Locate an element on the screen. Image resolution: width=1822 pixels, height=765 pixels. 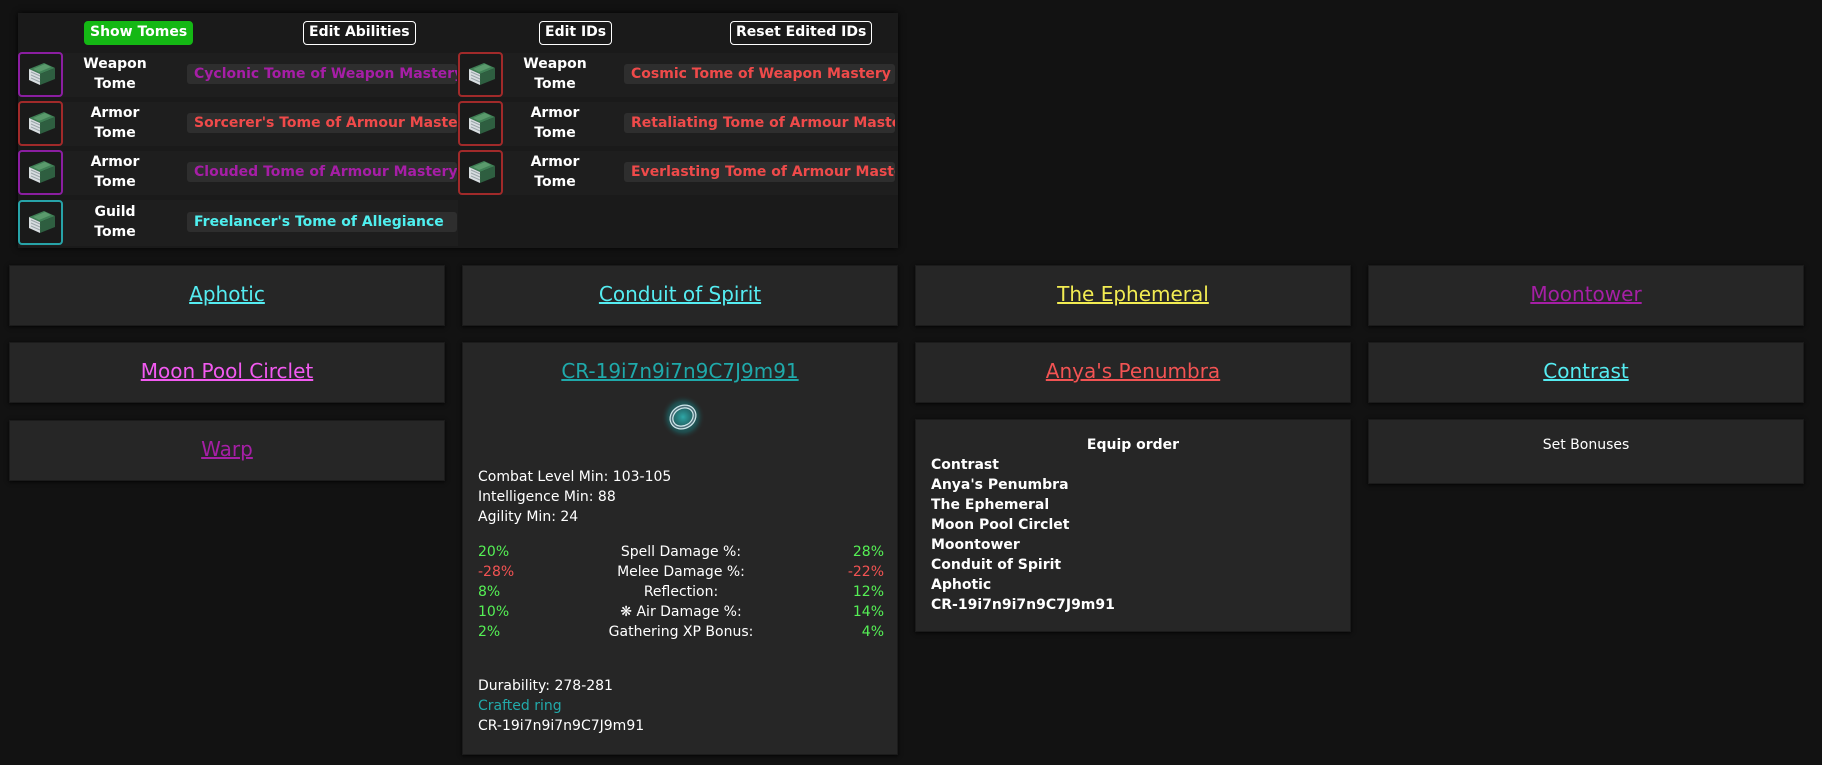
stat-row: 20% Spell Damage %: 28% is located at coordinates (681, 552).